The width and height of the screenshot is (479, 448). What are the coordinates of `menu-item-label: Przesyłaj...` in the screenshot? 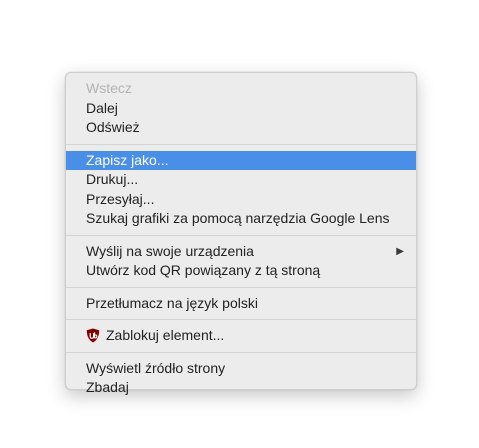 It's located at (120, 198).